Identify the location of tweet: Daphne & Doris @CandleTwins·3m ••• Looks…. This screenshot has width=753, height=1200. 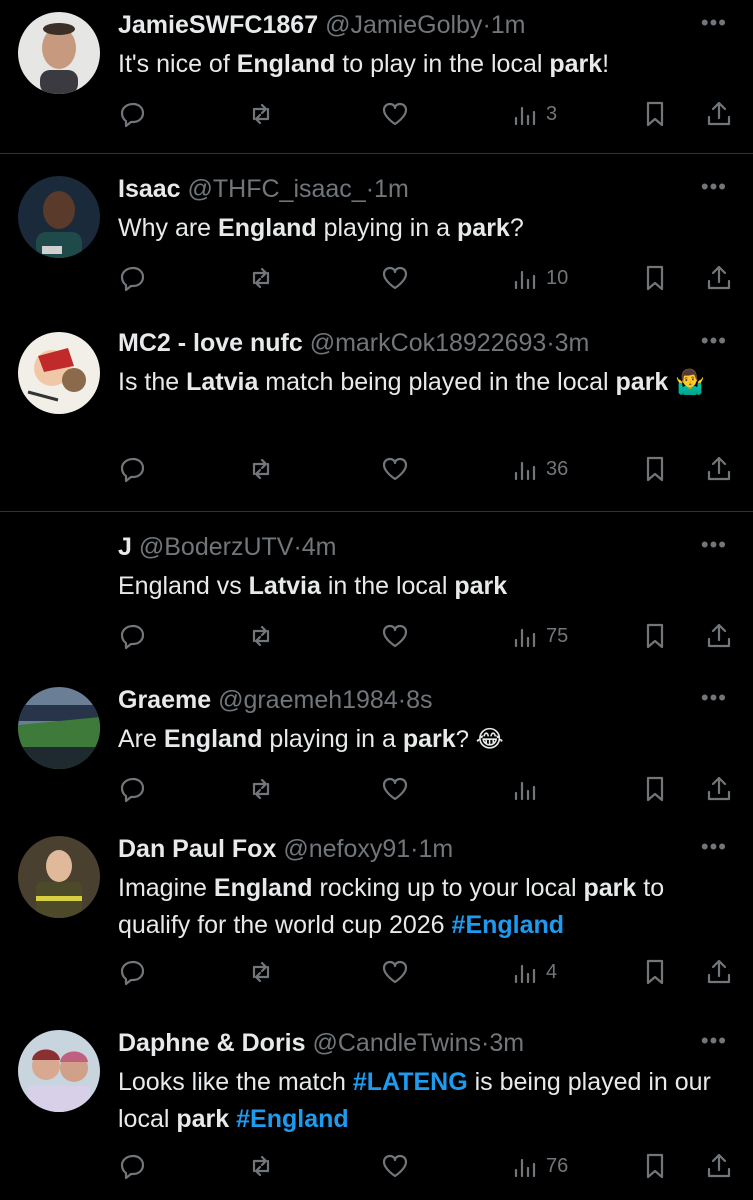
(376, 1113).